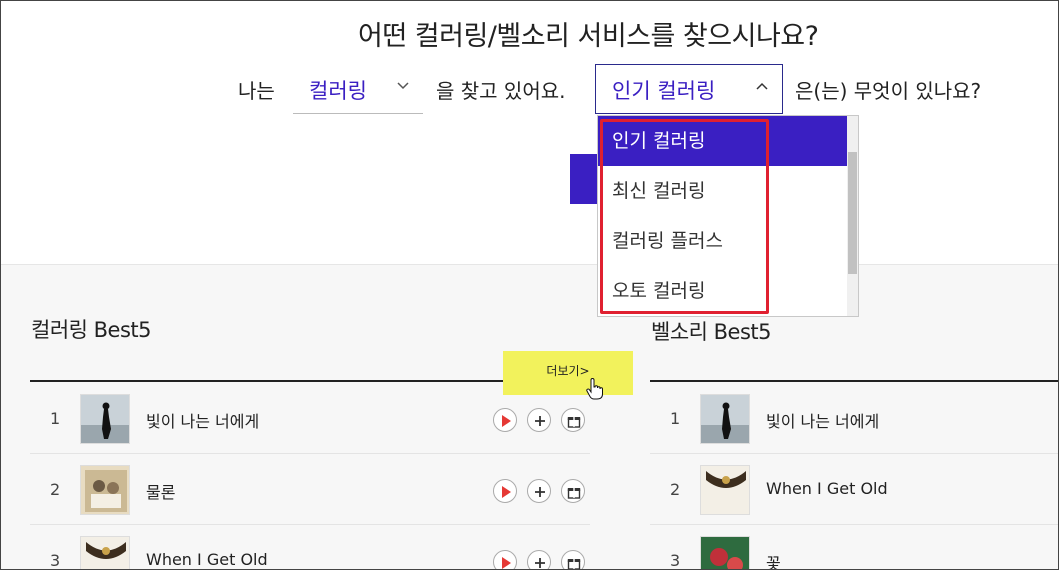 The image size is (1059, 570). I want to click on more-button: 더보기>, so click(568, 373).